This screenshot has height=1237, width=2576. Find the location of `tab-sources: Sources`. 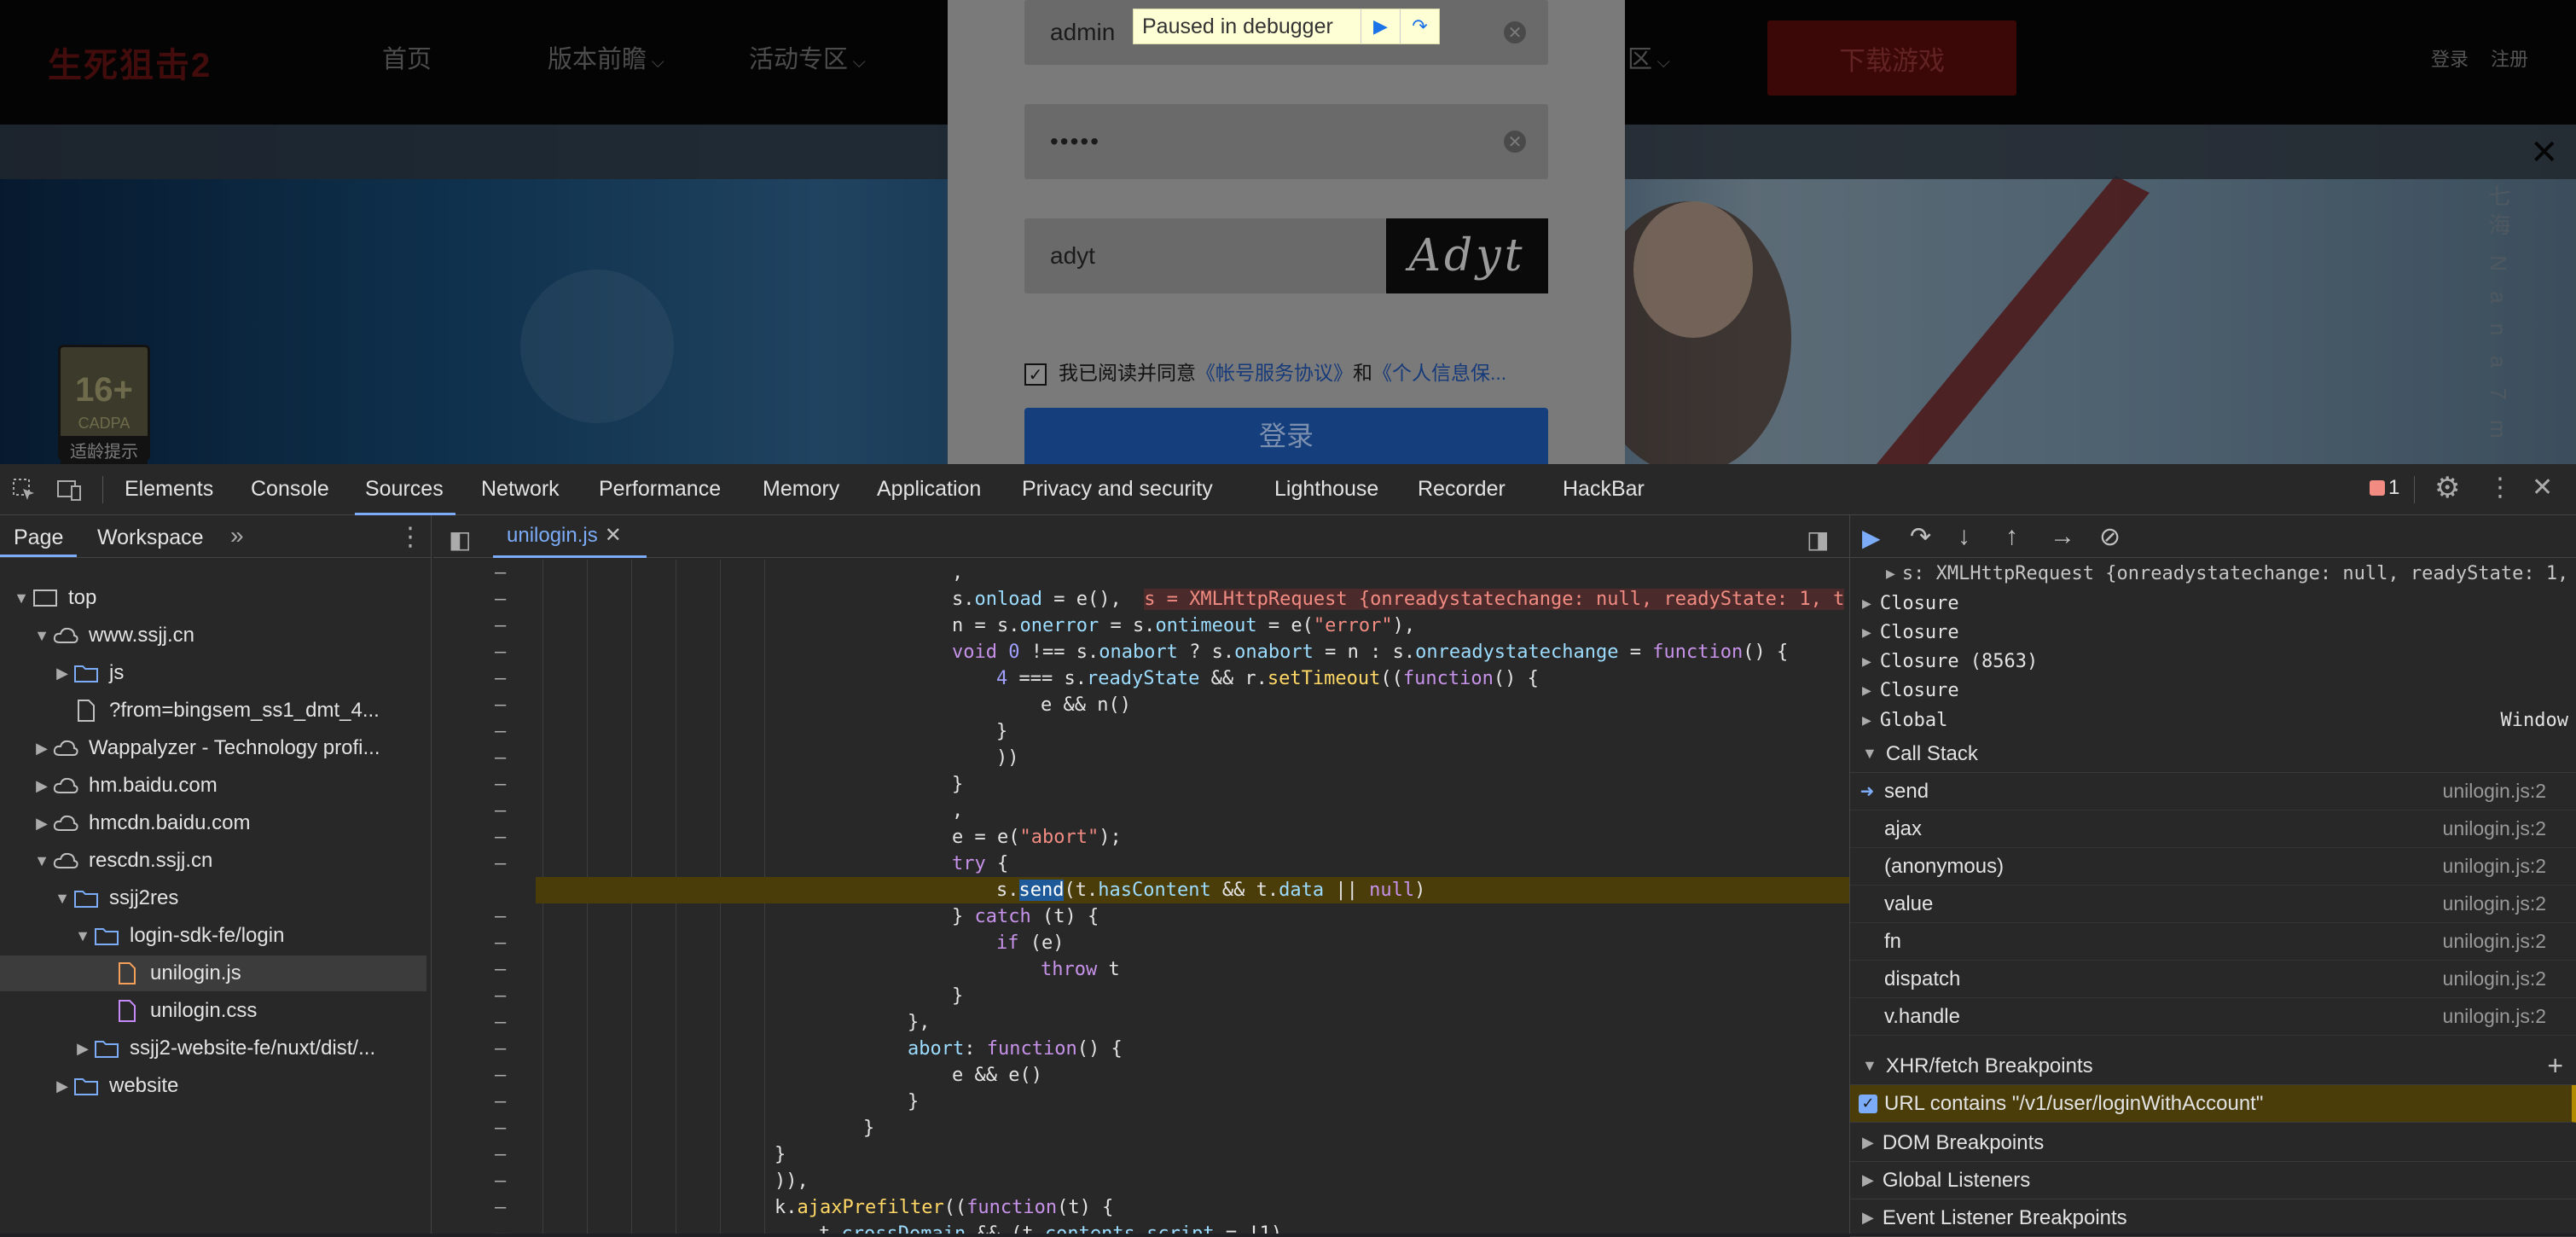

tab-sources: Sources is located at coordinates (404, 489).